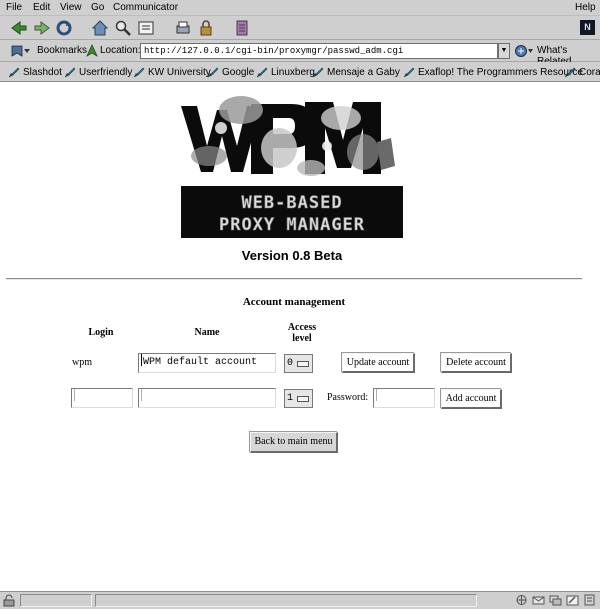 This screenshot has height=609, width=600. Describe the element at coordinates (290, 398) in the screenshot. I see `new-access-value: 1` at that location.